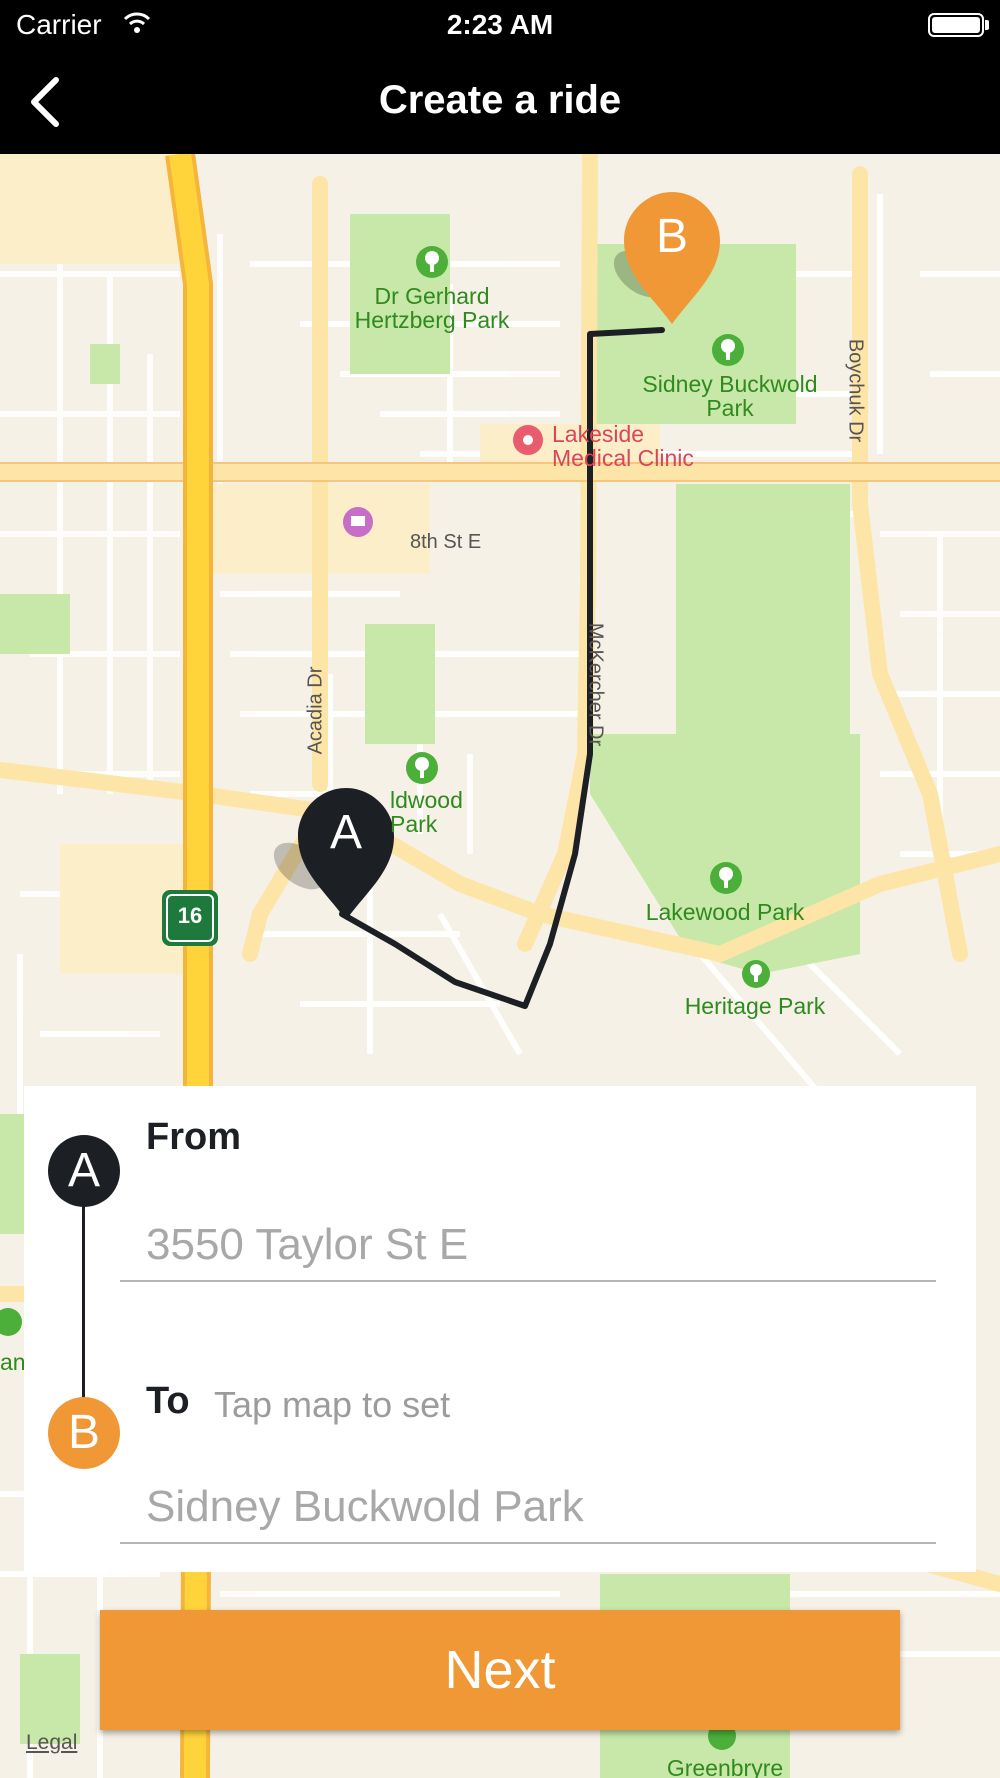  Describe the element at coordinates (84, 1433) in the screenshot. I see `destination-badge: B` at that location.